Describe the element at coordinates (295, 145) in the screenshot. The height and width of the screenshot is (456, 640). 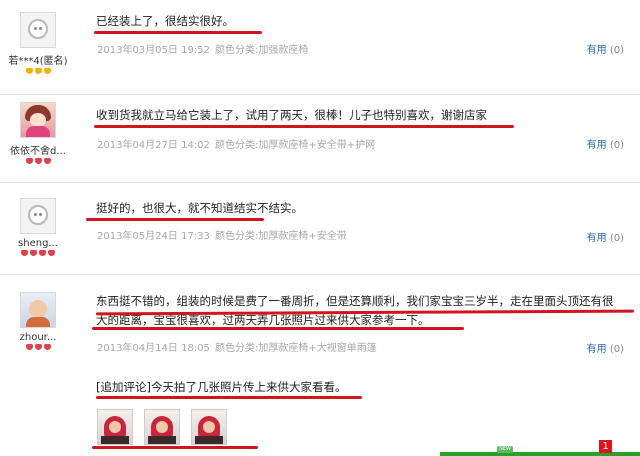
I see `review-spec: 颜色分类:加厚款座椅+安全带+护网` at that location.